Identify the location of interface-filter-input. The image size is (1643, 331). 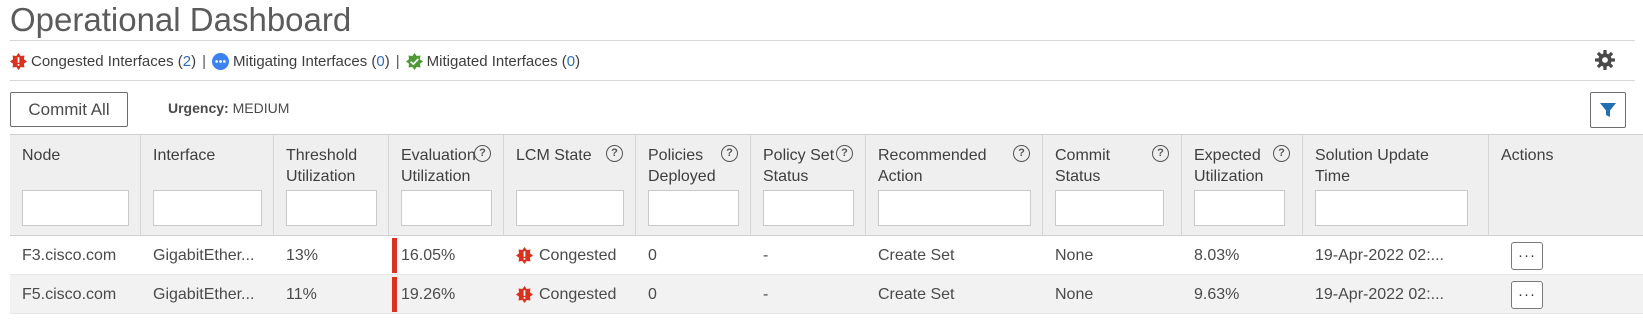
(207, 208).